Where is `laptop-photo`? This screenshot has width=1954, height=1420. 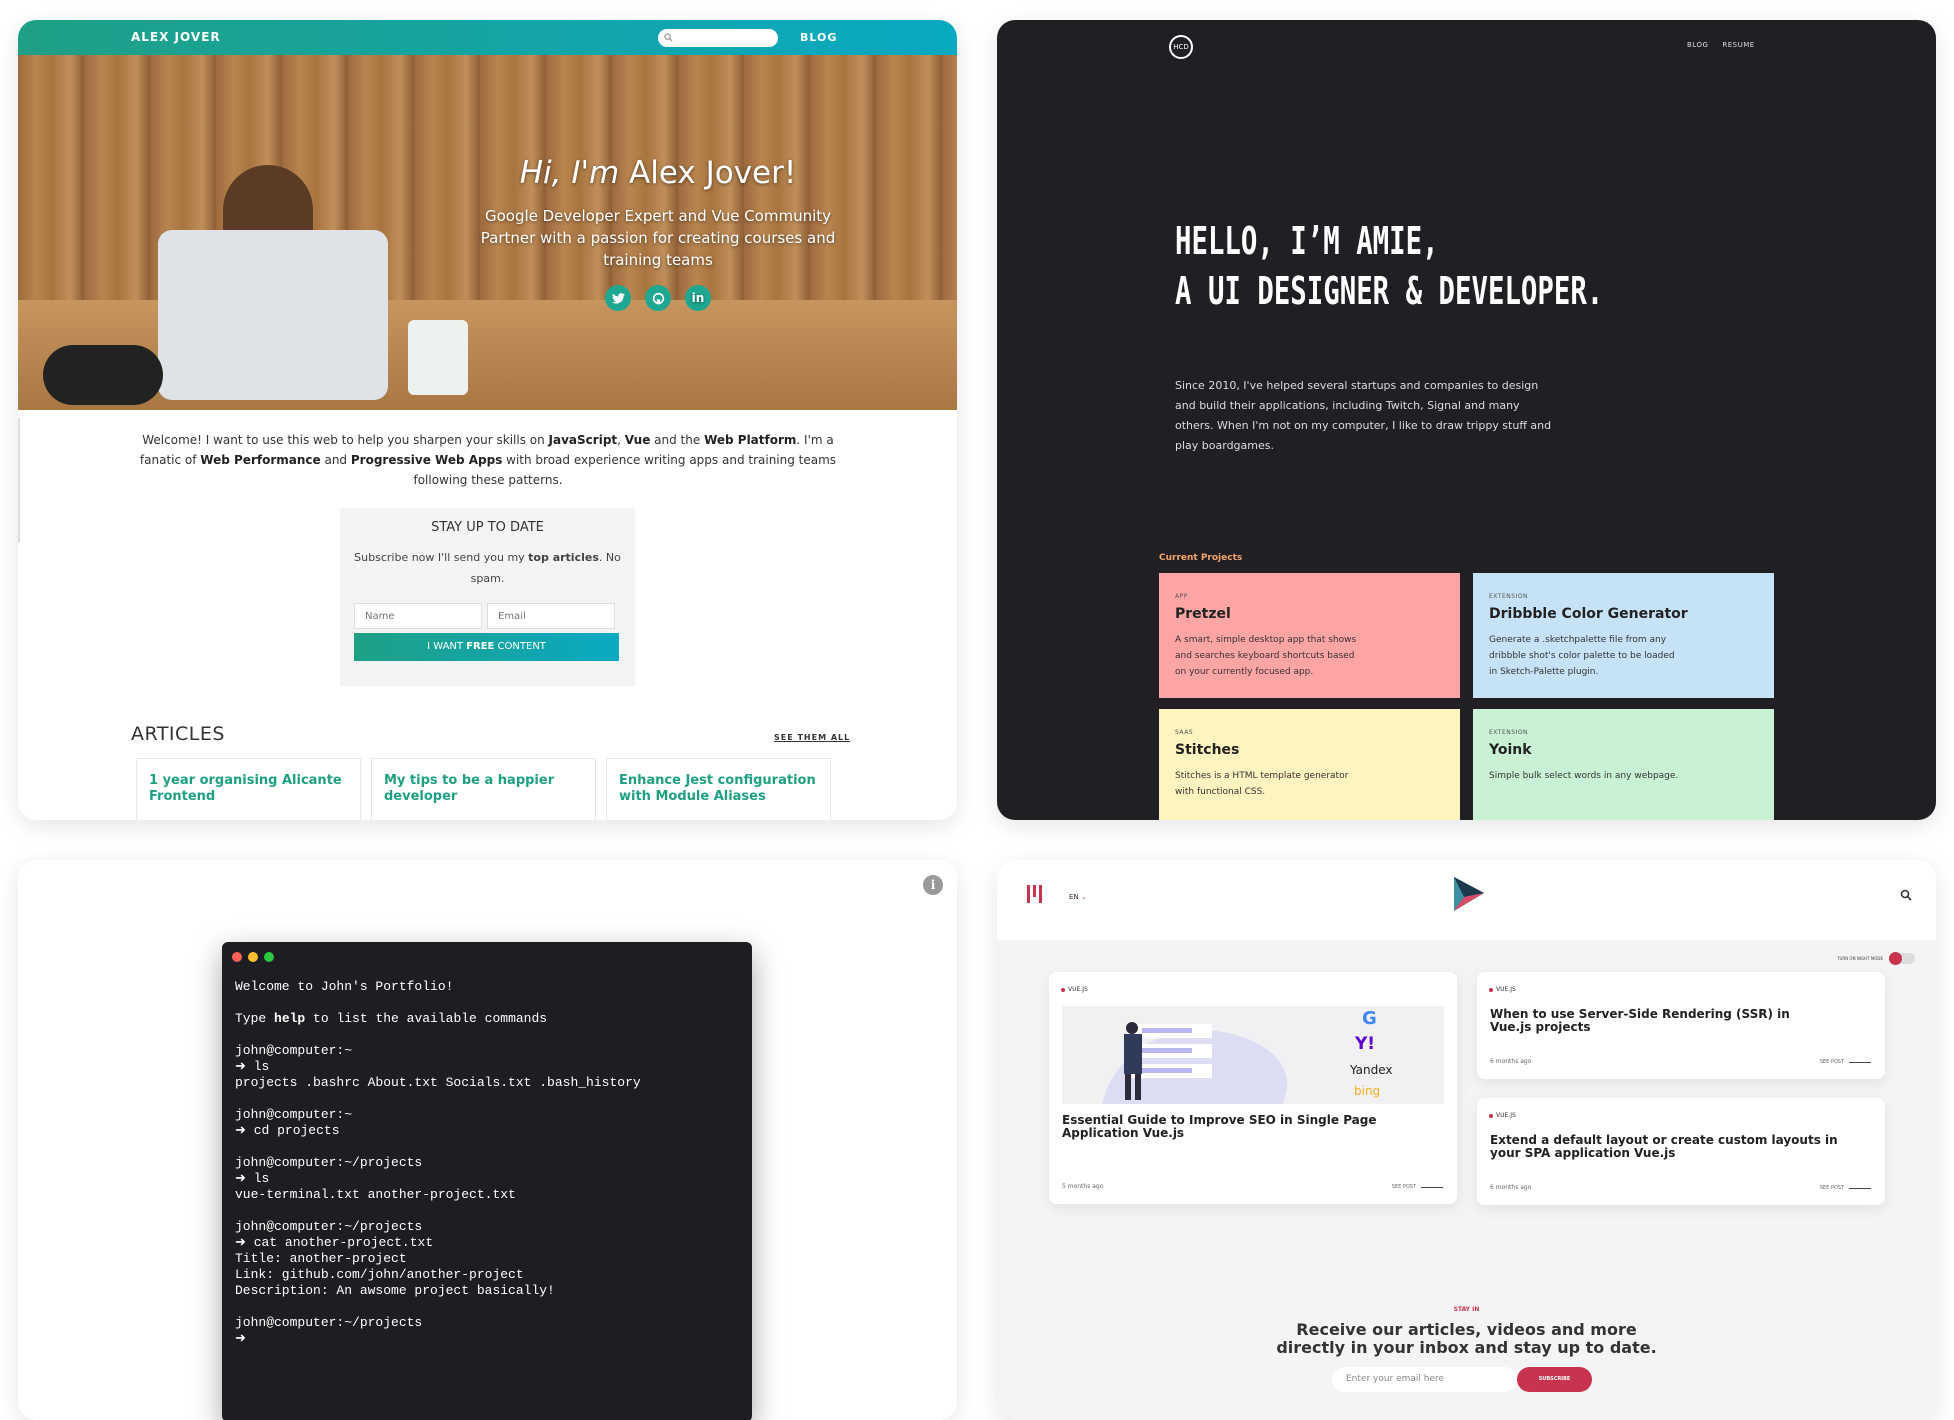
laptop-photo is located at coordinates (273, 315).